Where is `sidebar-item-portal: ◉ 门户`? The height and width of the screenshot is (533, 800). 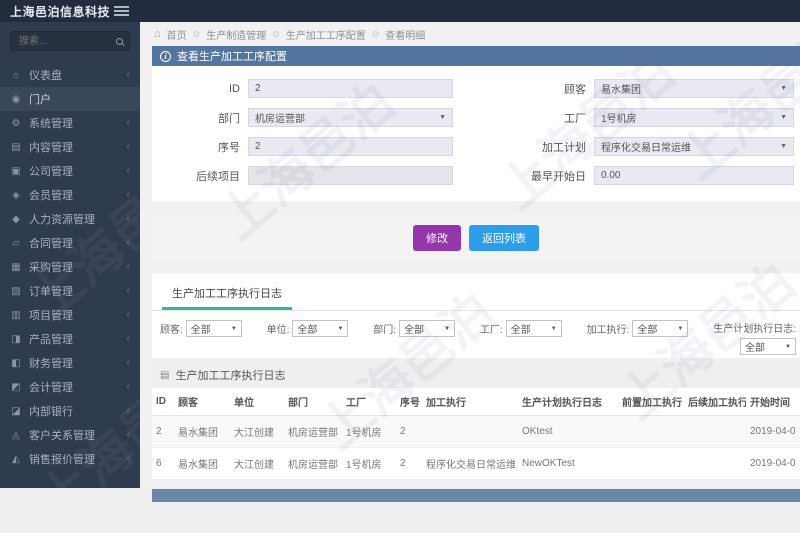 sidebar-item-portal: ◉ 门户 is located at coordinates (70, 99).